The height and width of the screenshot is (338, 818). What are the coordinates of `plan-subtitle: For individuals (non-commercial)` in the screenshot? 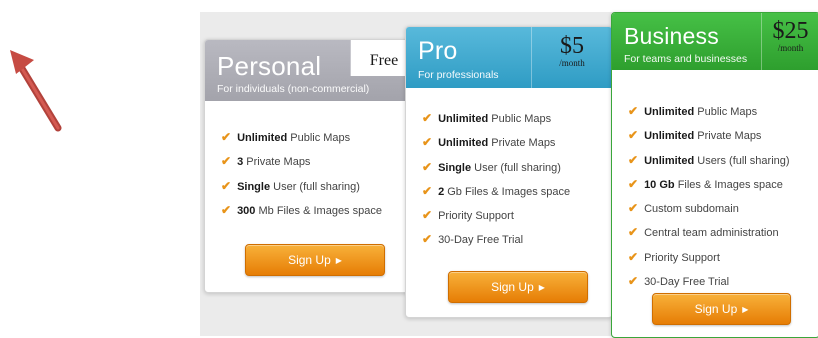 It's located at (293, 89).